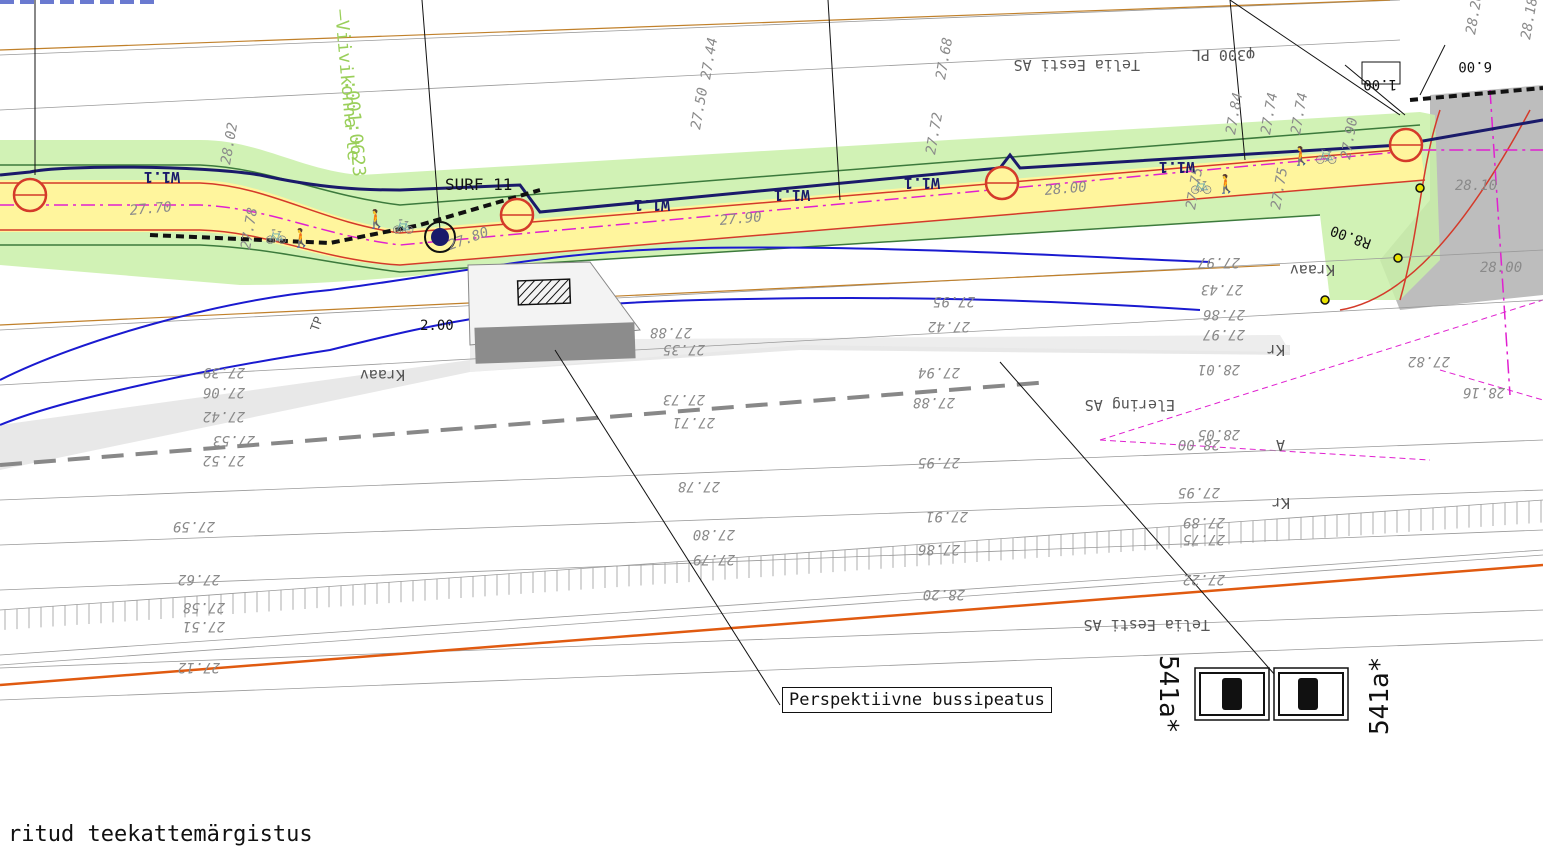 This screenshot has width=1543, height=859. I want to click on elevation-label: 27.12, so click(199, 667).